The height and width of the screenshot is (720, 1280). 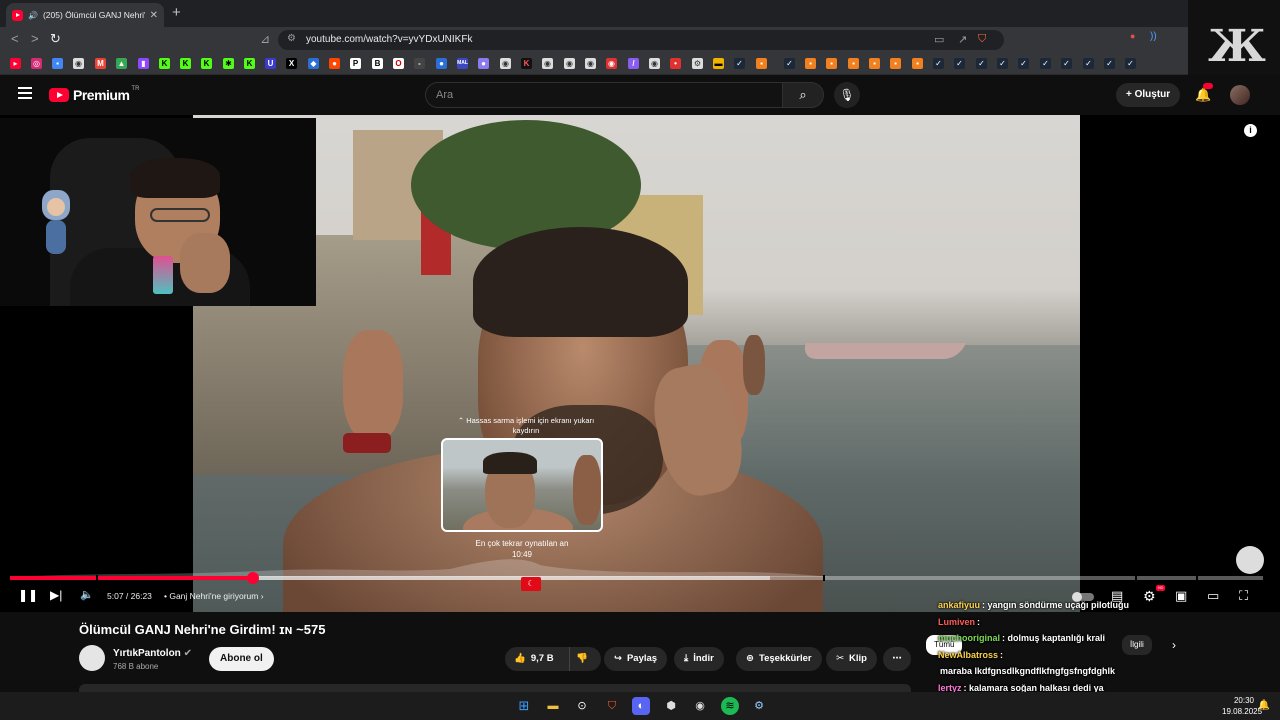 I want to click on bookmark-orange-icon: ▪, so click(x=761, y=63).